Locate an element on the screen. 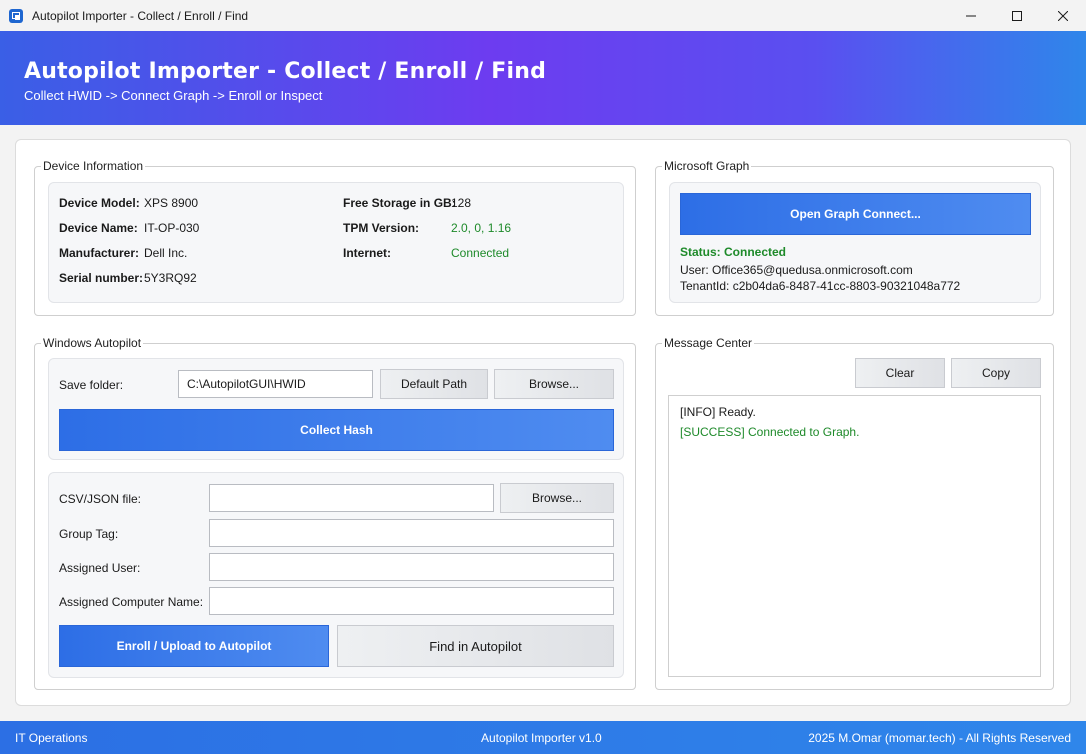 The height and width of the screenshot is (754, 1086). footer-center-text: Autopilot Importer v1.0 is located at coordinates (541, 738).